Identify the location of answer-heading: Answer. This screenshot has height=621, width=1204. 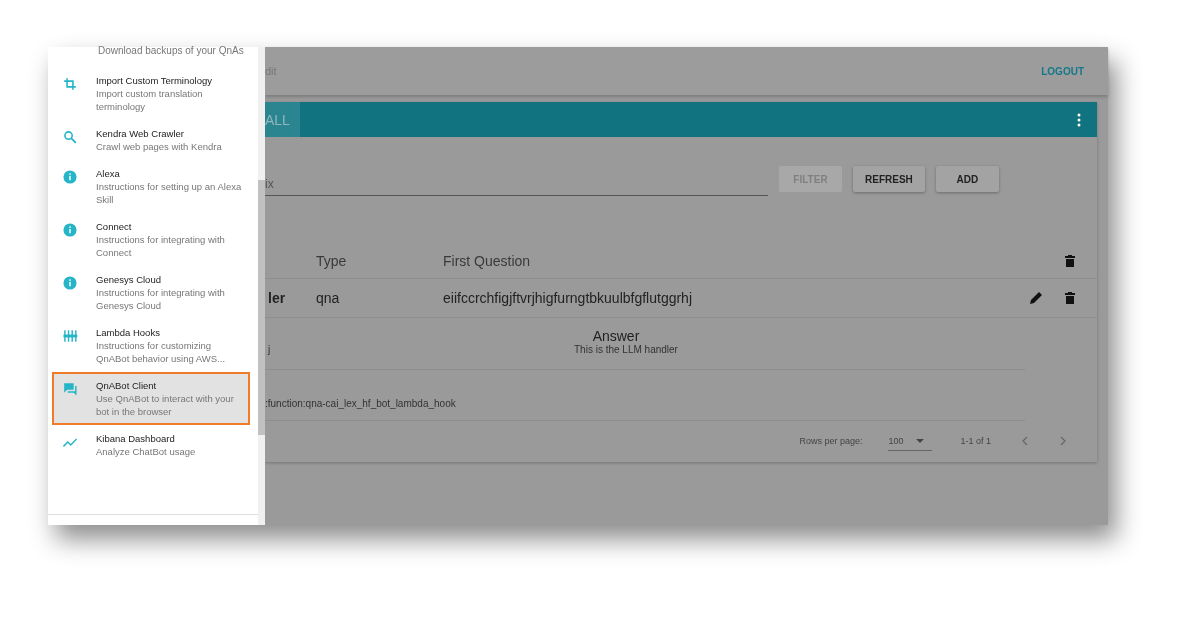
(616, 335).